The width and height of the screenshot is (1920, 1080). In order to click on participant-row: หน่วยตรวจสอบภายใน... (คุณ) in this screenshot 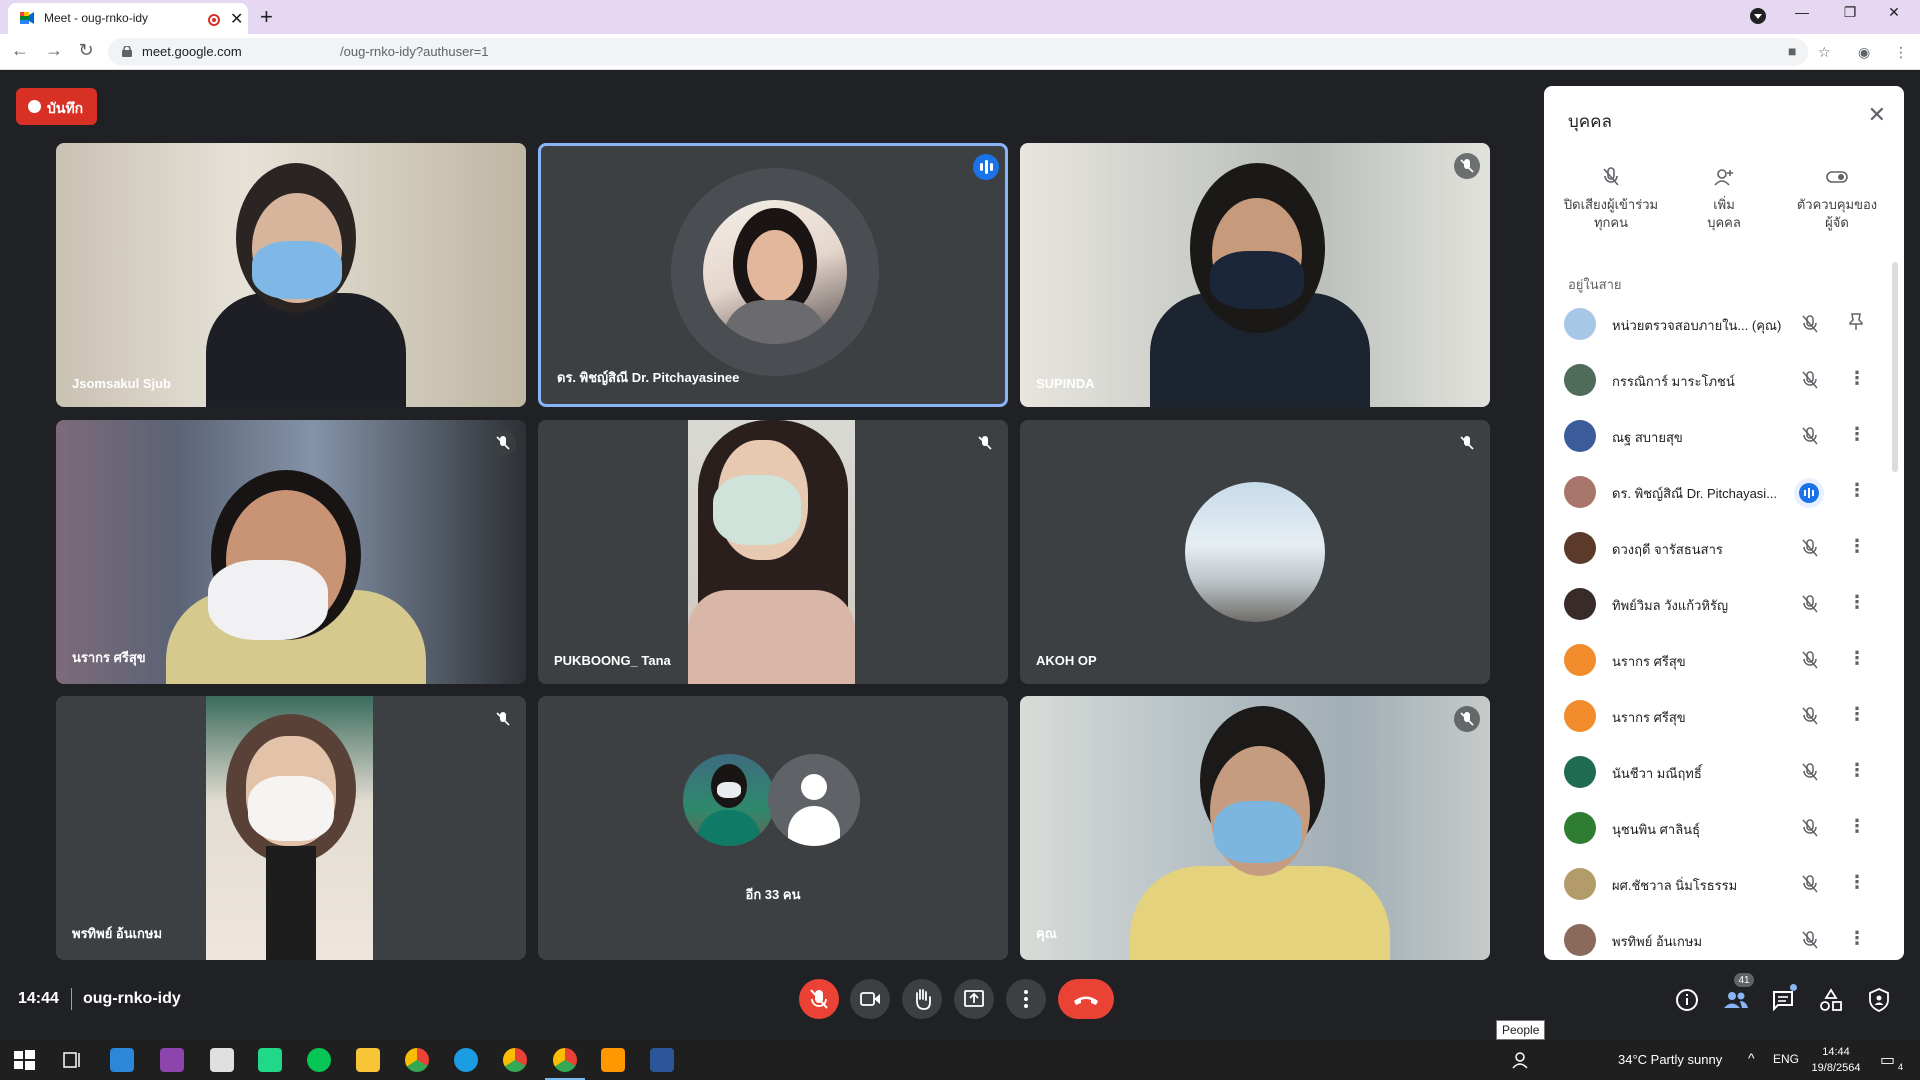, I will do `click(1724, 324)`.